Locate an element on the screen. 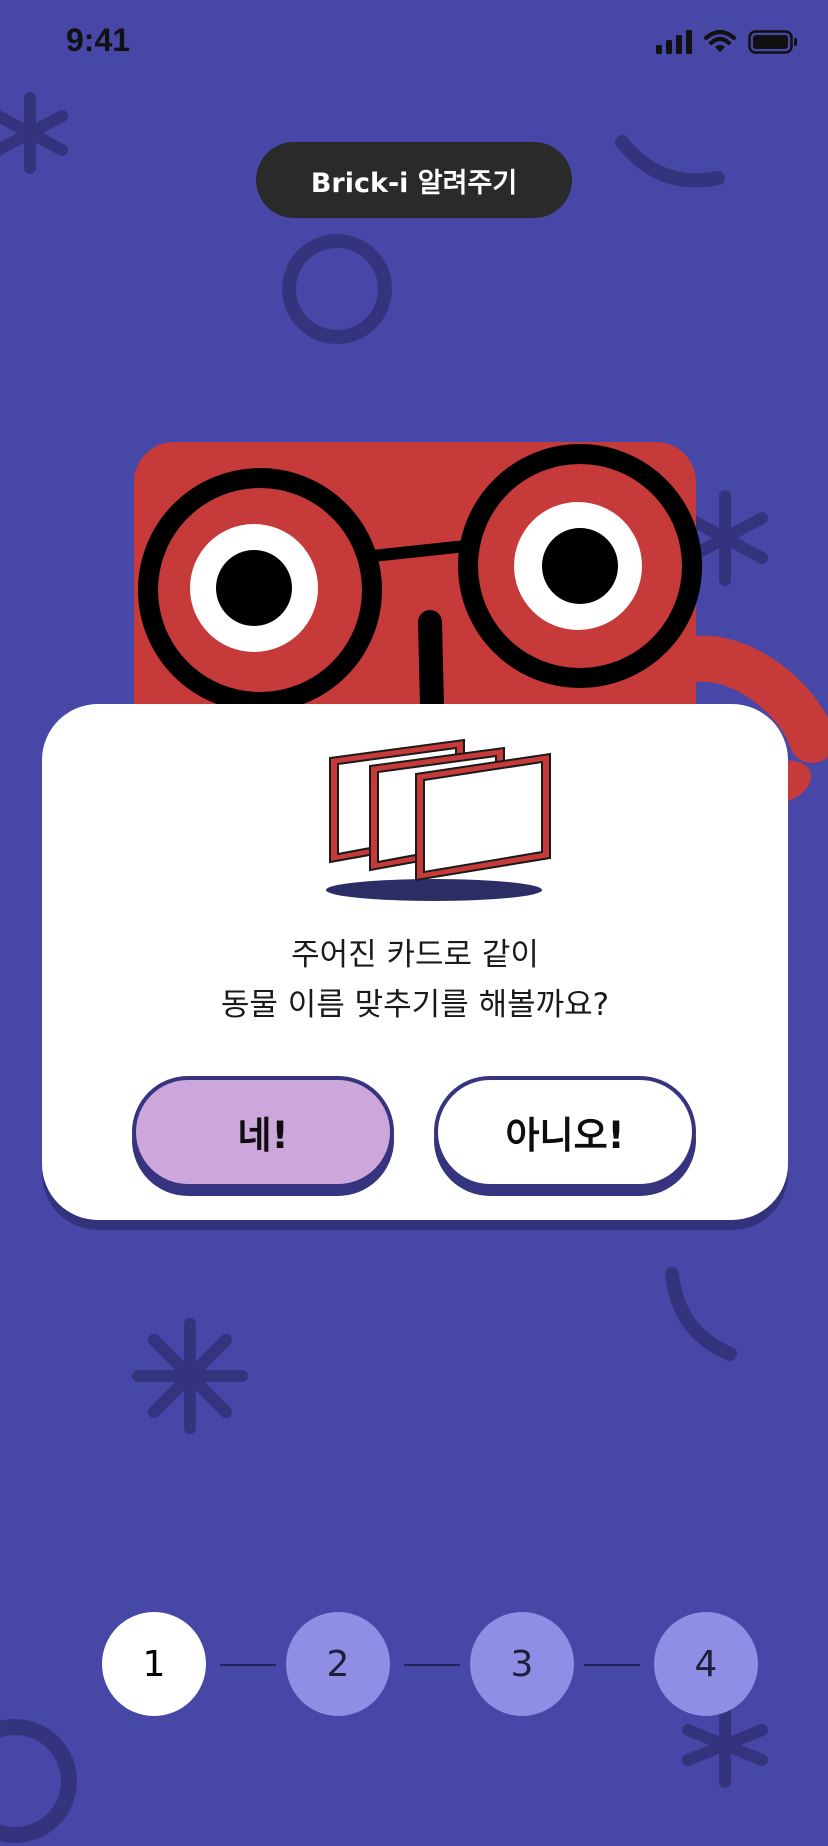  step-2: 2 is located at coordinates (338, 1664).